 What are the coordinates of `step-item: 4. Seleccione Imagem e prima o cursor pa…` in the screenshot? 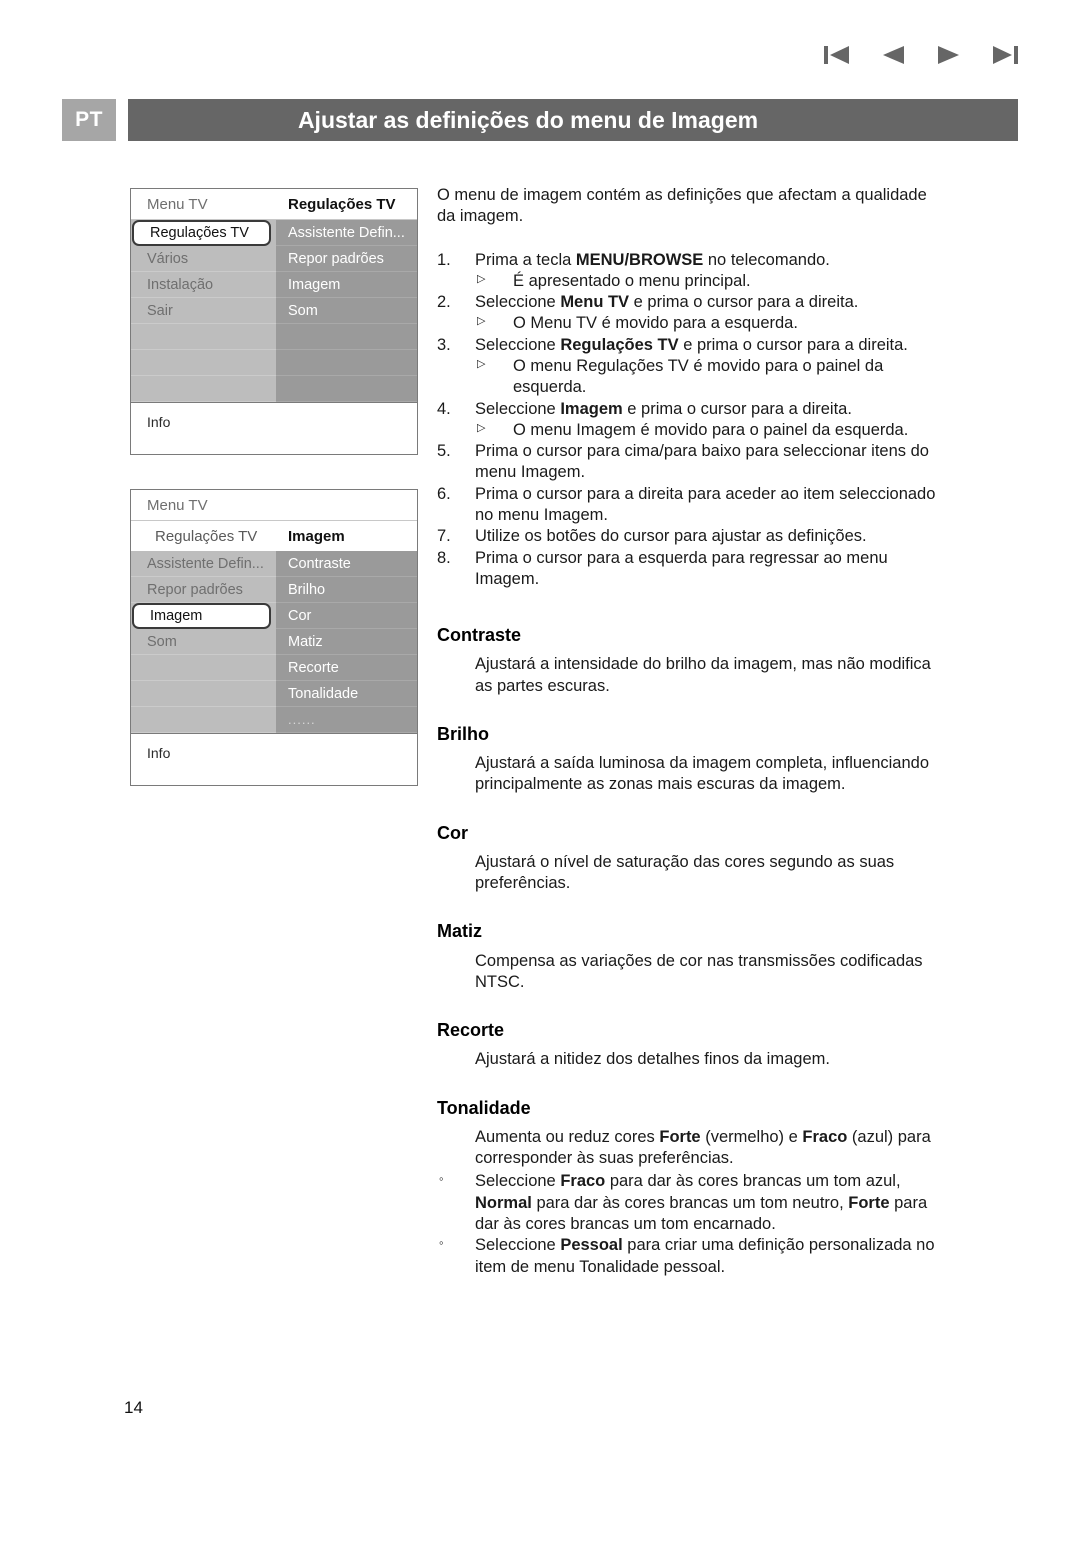 It's located at (693, 420).